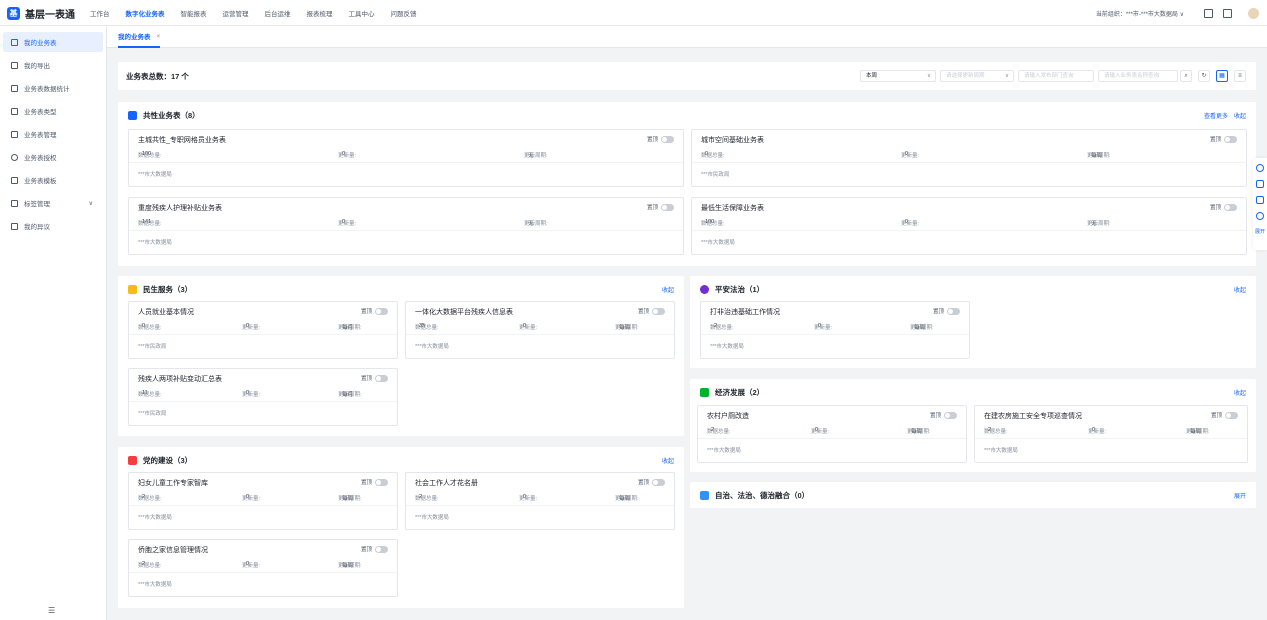 This screenshot has height=620, width=1267. I want to click on nav-operations: 运营管理, so click(236, 13).